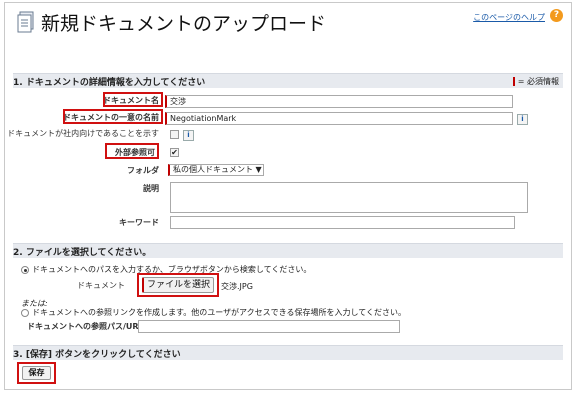 The image size is (578, 394). What do you see at coordinates (109, 83) in the screenshot?
I see `section-1-title: 1. ドキュメントの詳細情報を入力してください` at bounding box center [109, 83].